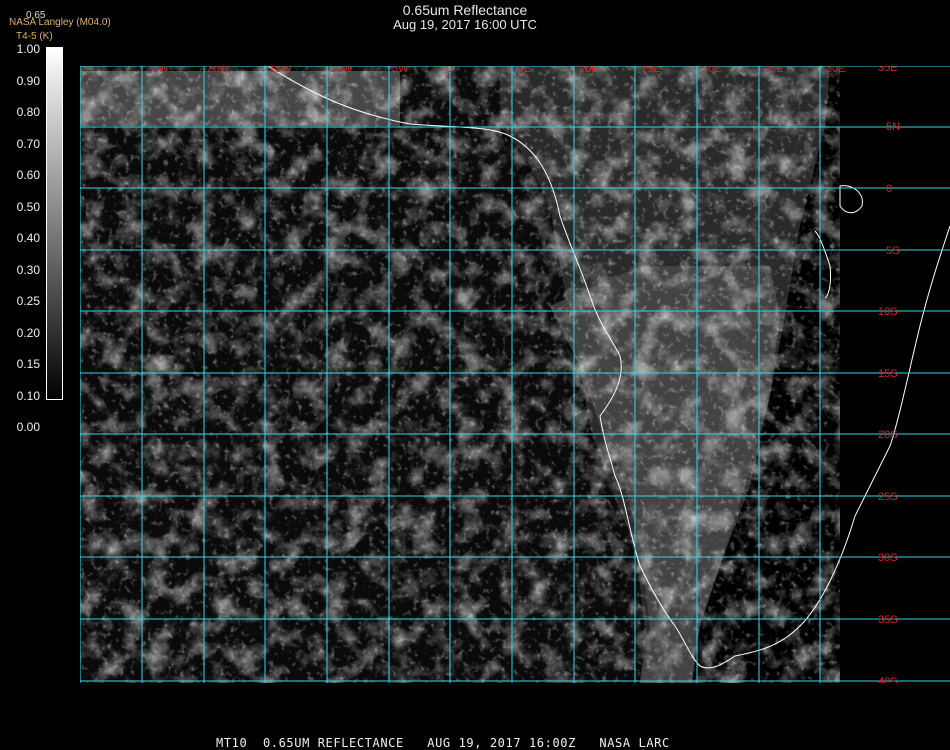 The height and width of the screenshot is (750, 950). I want to click on colorbar-tick-label: 0.50, so click(28, 206).